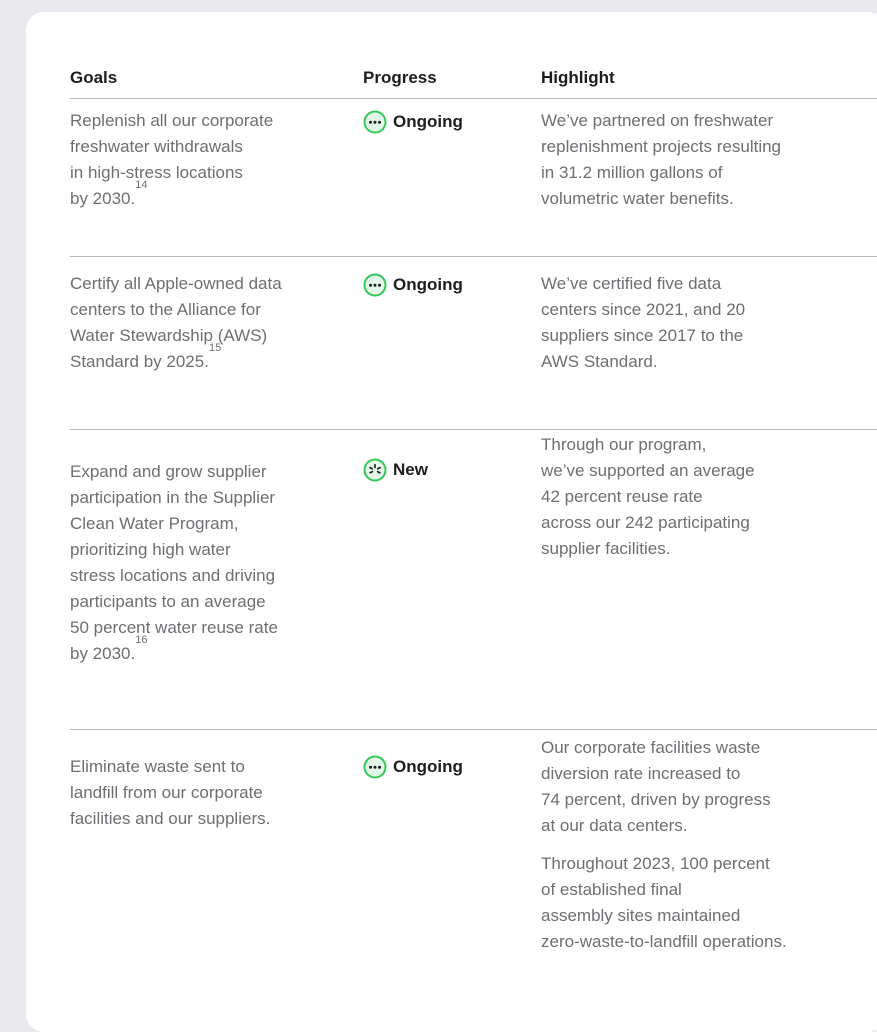  What do you see at coordinates (473, 77) in the screenshot?
I see `table-header: Goals Progress Highlight` at bounding box center [473, 77].